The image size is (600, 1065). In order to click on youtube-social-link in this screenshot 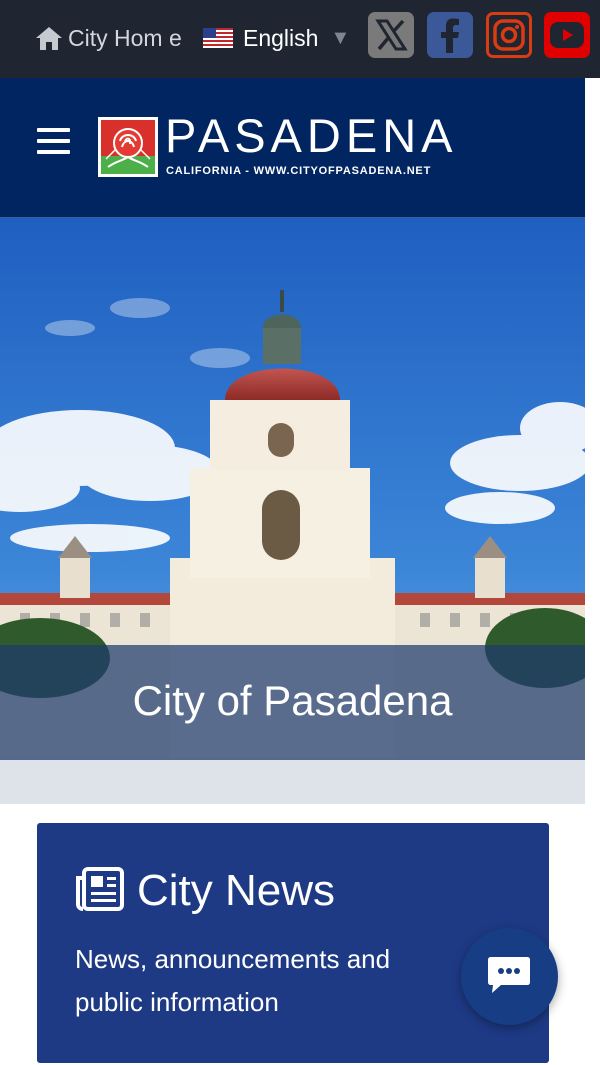, I will do `click(567, 35)`.